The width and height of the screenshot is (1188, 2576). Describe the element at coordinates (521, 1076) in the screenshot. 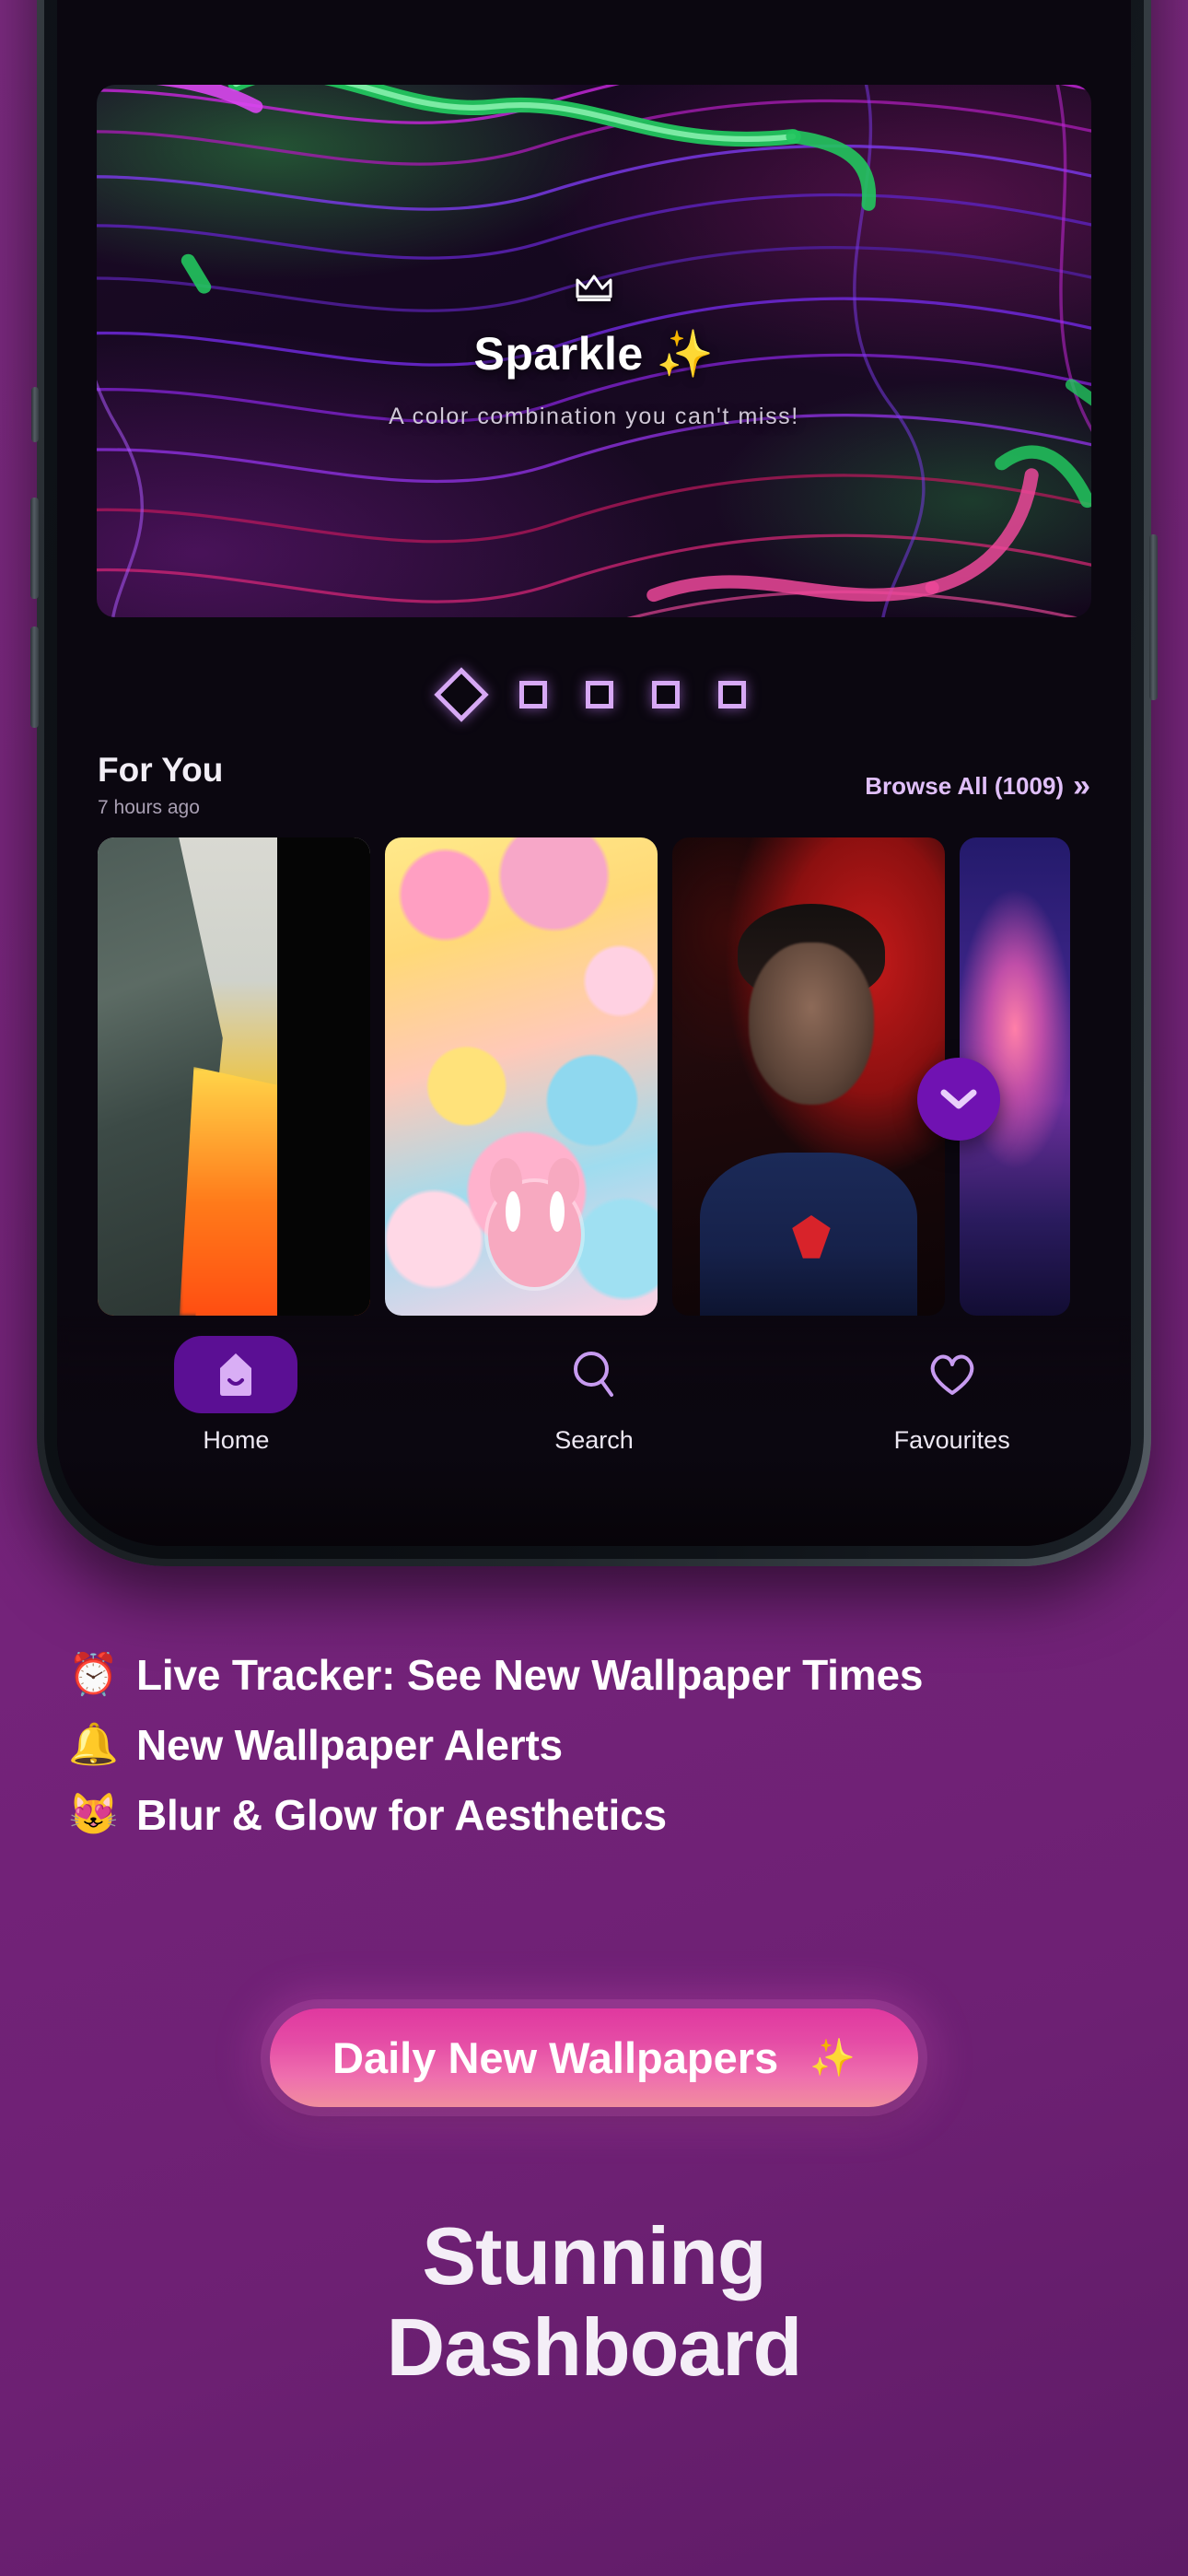

I see `wallpaper-thumbnail-kawaii-pastel-bears` at that location.